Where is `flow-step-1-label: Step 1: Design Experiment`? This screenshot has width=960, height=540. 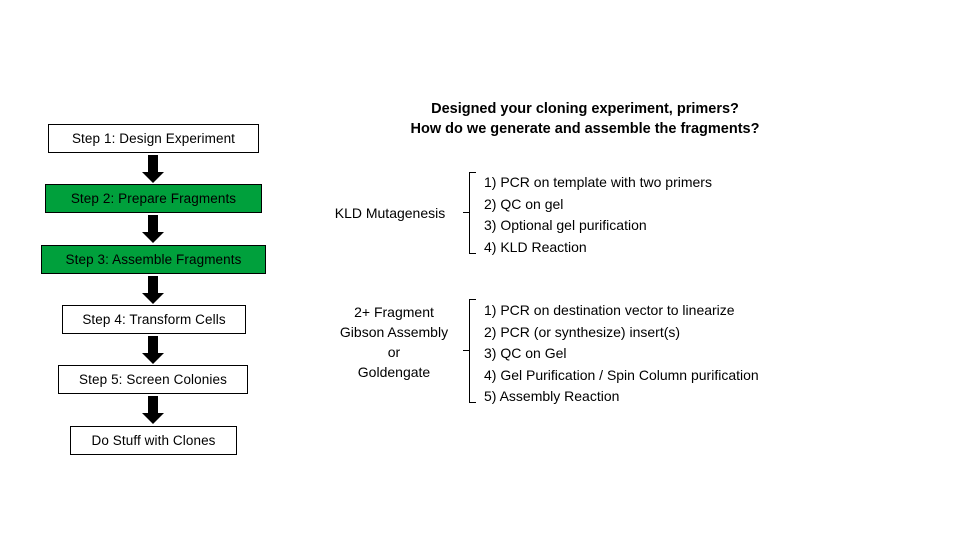
flow-step-1-label: Step 1: Design Experiment is located at coordinates (153, 138).